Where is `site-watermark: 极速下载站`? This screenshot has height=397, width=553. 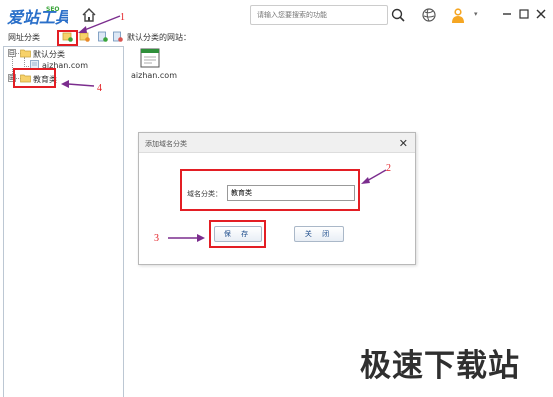
site-watermark: 极速下载站 is located at coordinates (440, 366).